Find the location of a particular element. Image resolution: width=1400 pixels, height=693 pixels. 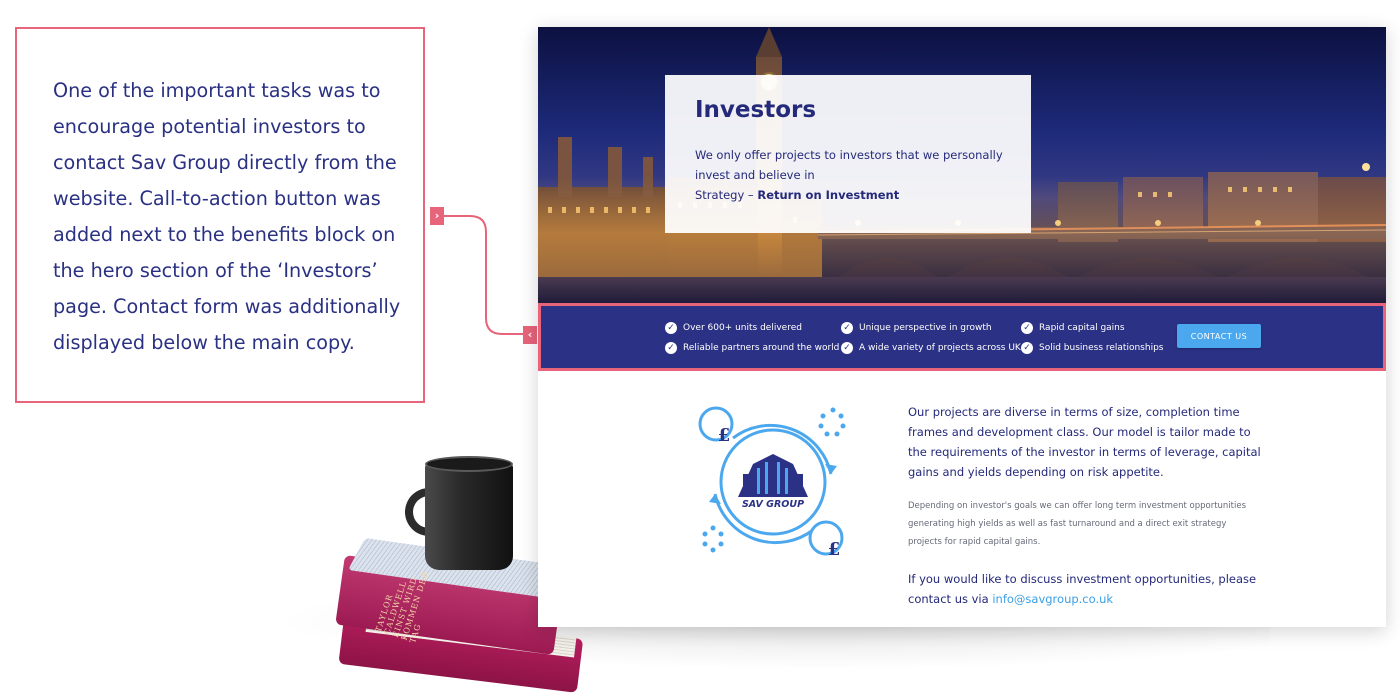

contact-us-button: CONTACT US is located at coordinates (1219, 336).